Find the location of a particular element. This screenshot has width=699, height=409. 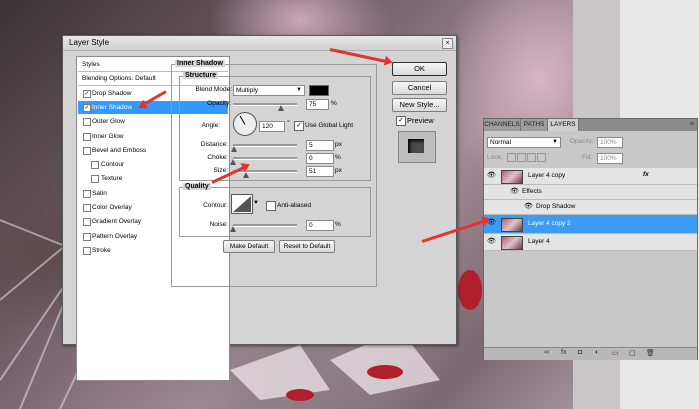

angle-input: 120 is located at coordinates (272, 126).